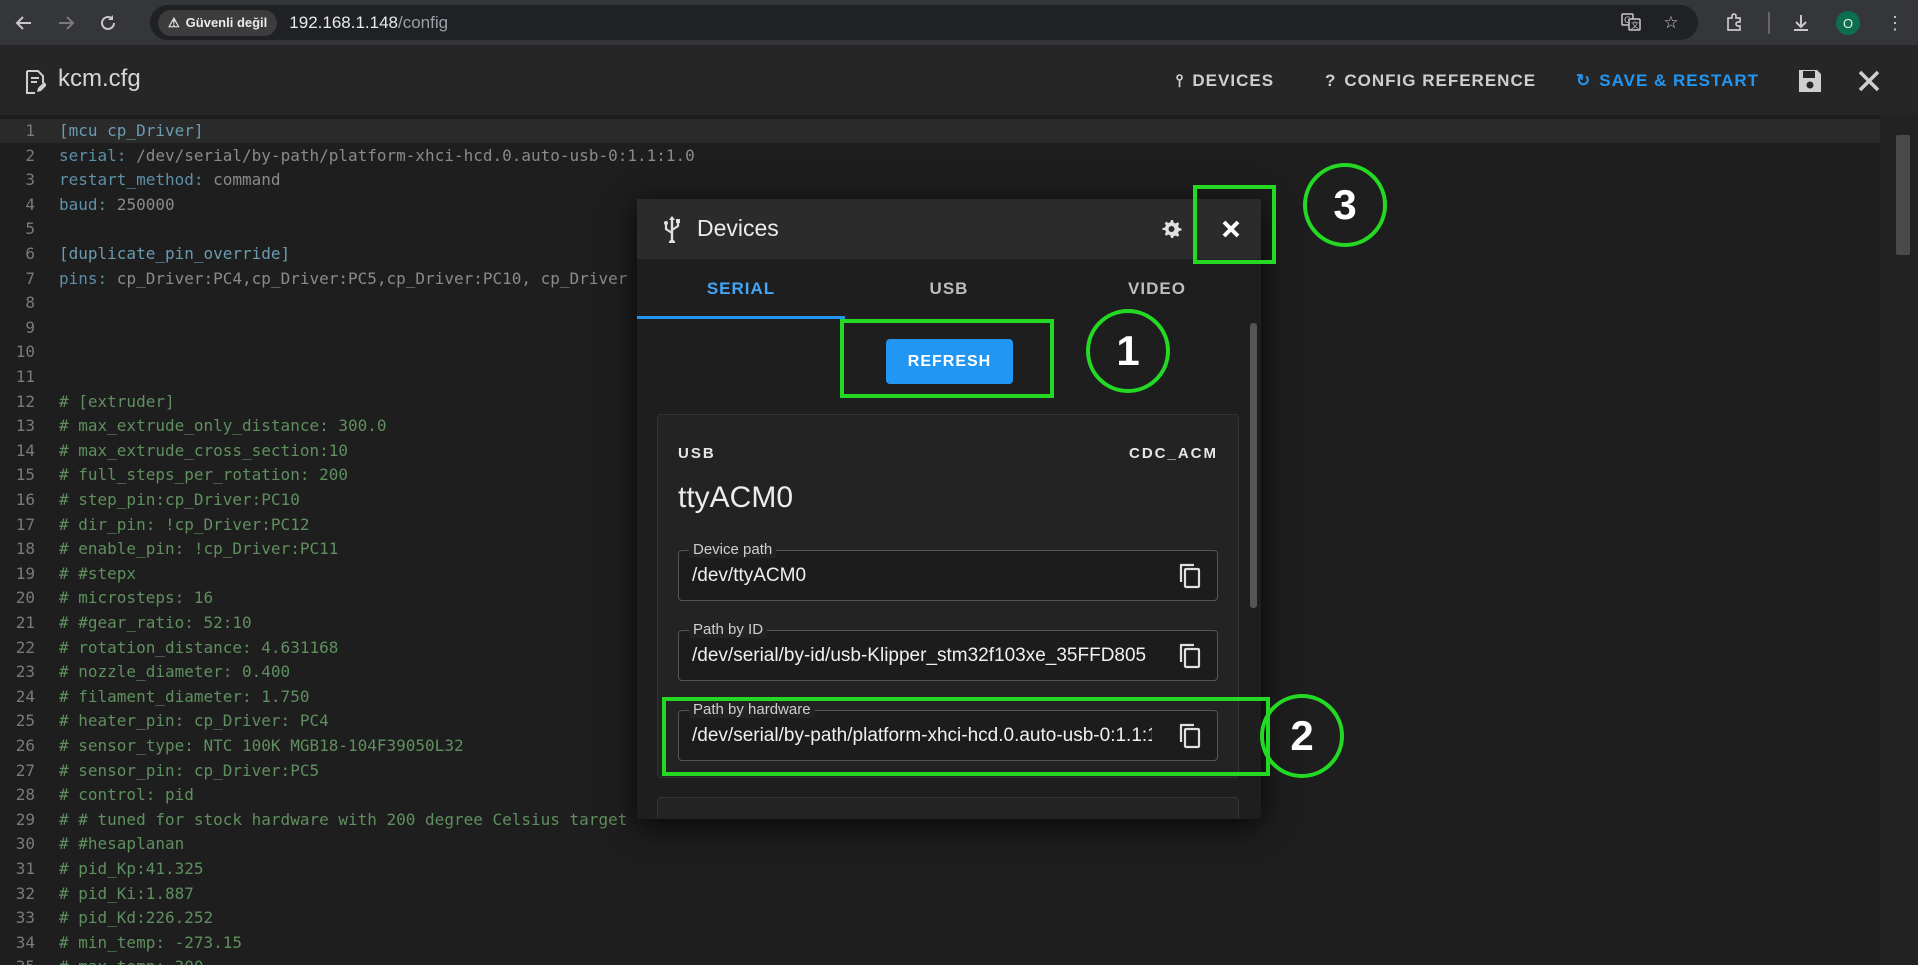 The height and width of the screenshot is (965, 1918). I want to click on code-line: 32 # pid_Ki:1.887, so click(940, 894).